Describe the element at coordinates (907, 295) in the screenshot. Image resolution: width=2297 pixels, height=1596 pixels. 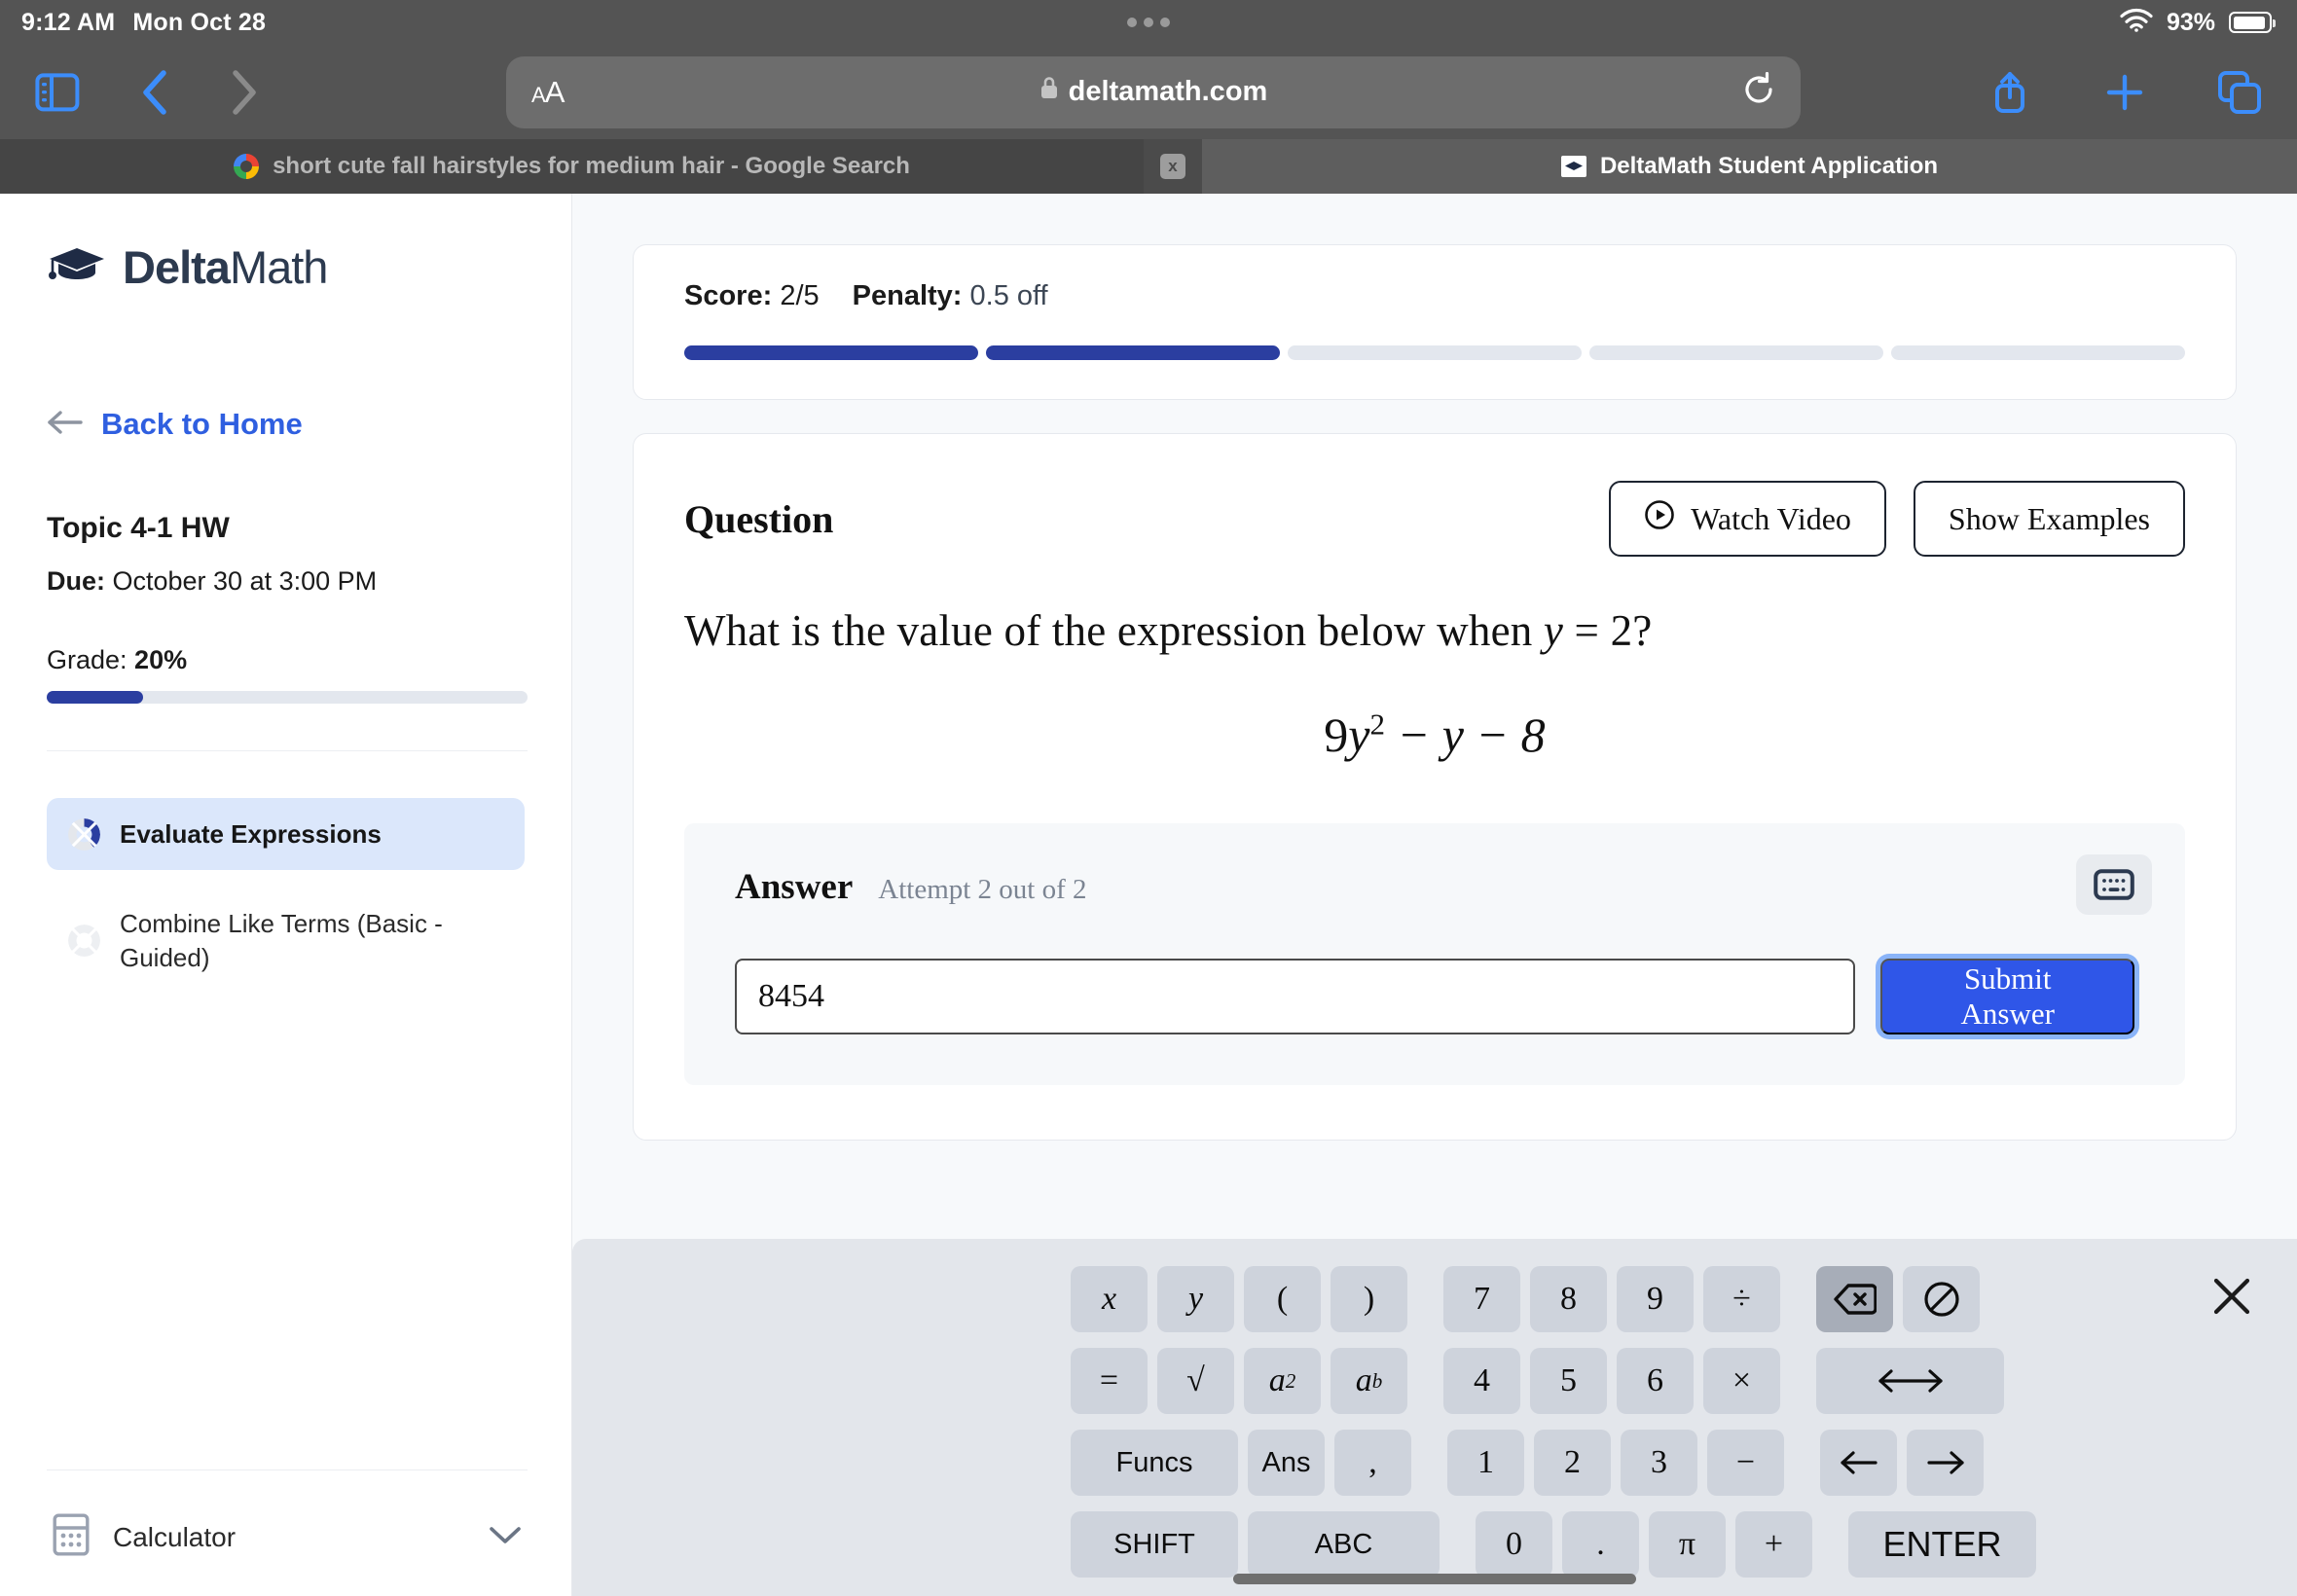
I see `penalty-label: Penalty:` at that location.